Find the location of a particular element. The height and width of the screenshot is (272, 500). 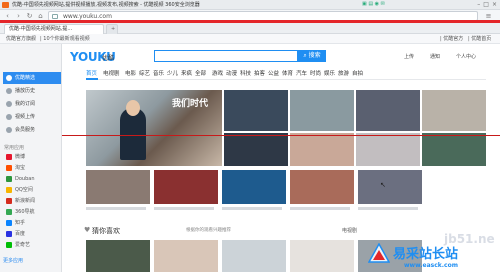

vip-icon is located at coordinates (9, 130).